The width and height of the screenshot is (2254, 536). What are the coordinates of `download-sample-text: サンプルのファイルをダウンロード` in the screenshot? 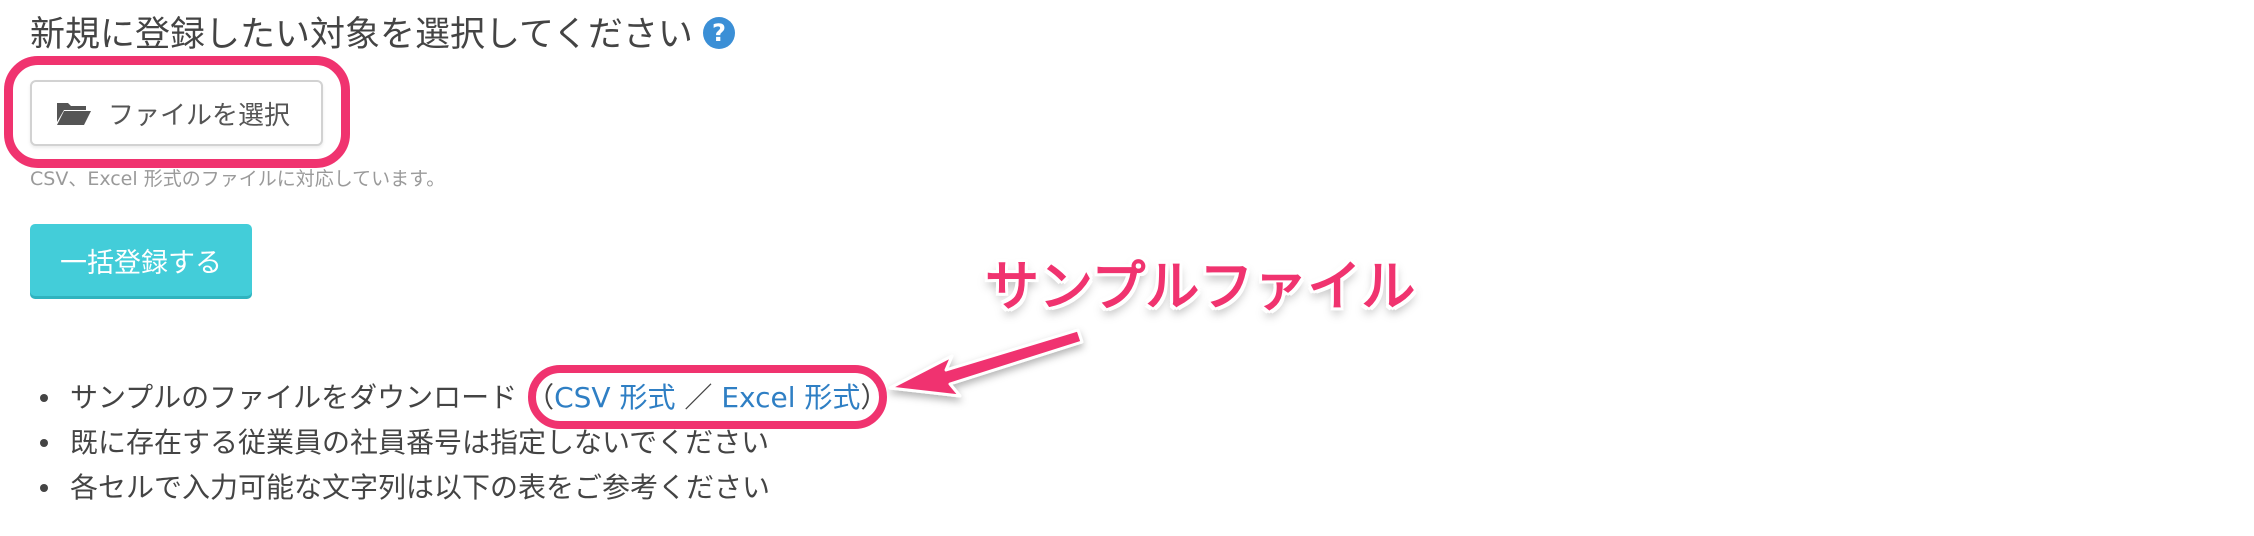 It's located at (294, 397).